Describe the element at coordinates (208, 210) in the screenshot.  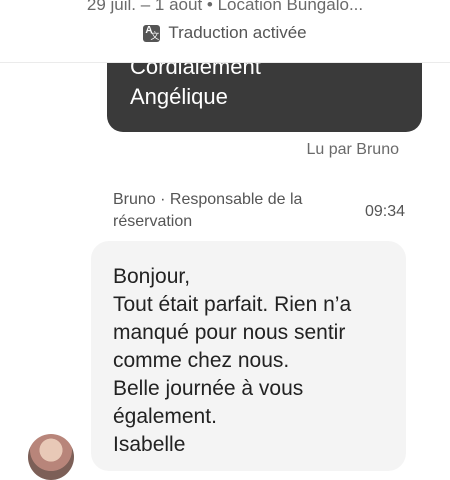
I see `message-sender: Bruno · Responsable de la réservation` at that location.